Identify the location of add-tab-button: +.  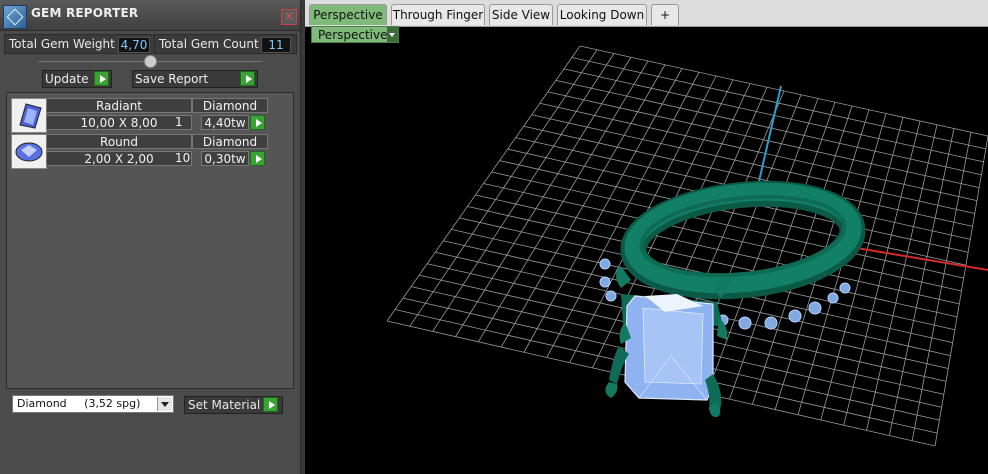
(665, 14).